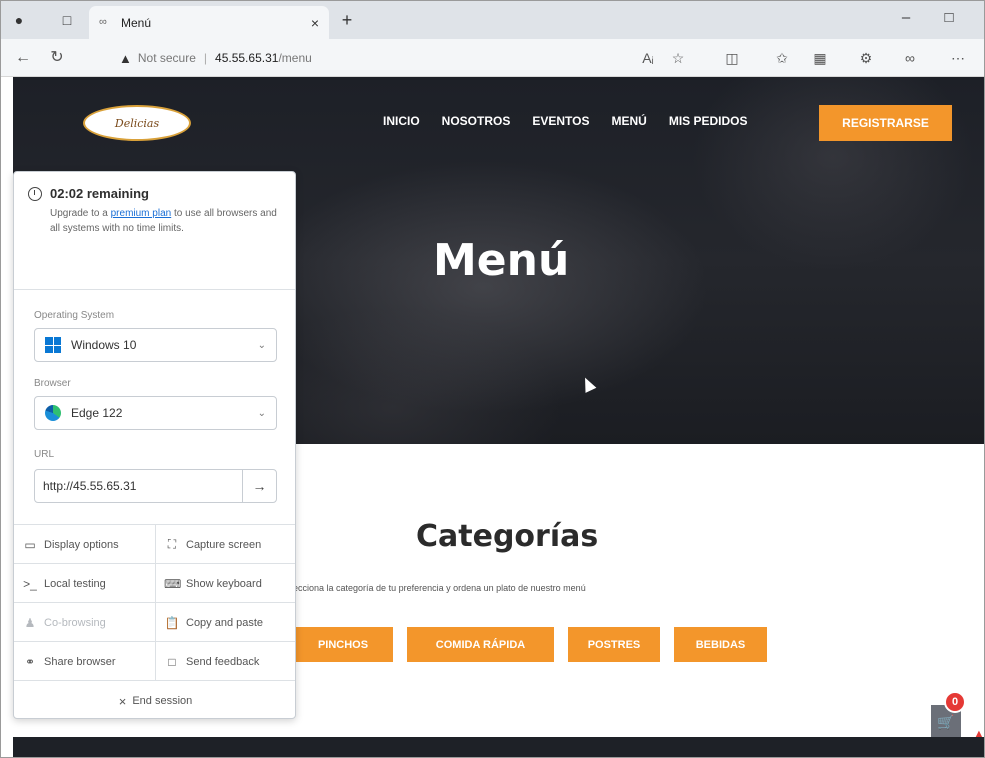 This screenshot has height=758, width=985. I want to click on url-label: URL, so click(44, 454).